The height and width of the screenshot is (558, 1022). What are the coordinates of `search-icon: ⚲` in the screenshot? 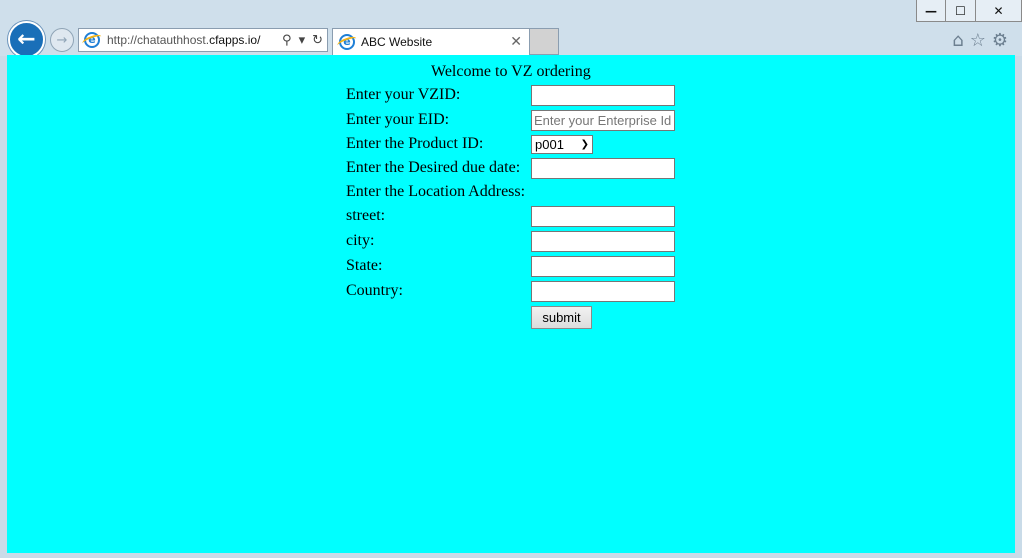 It's located at (287, 40).